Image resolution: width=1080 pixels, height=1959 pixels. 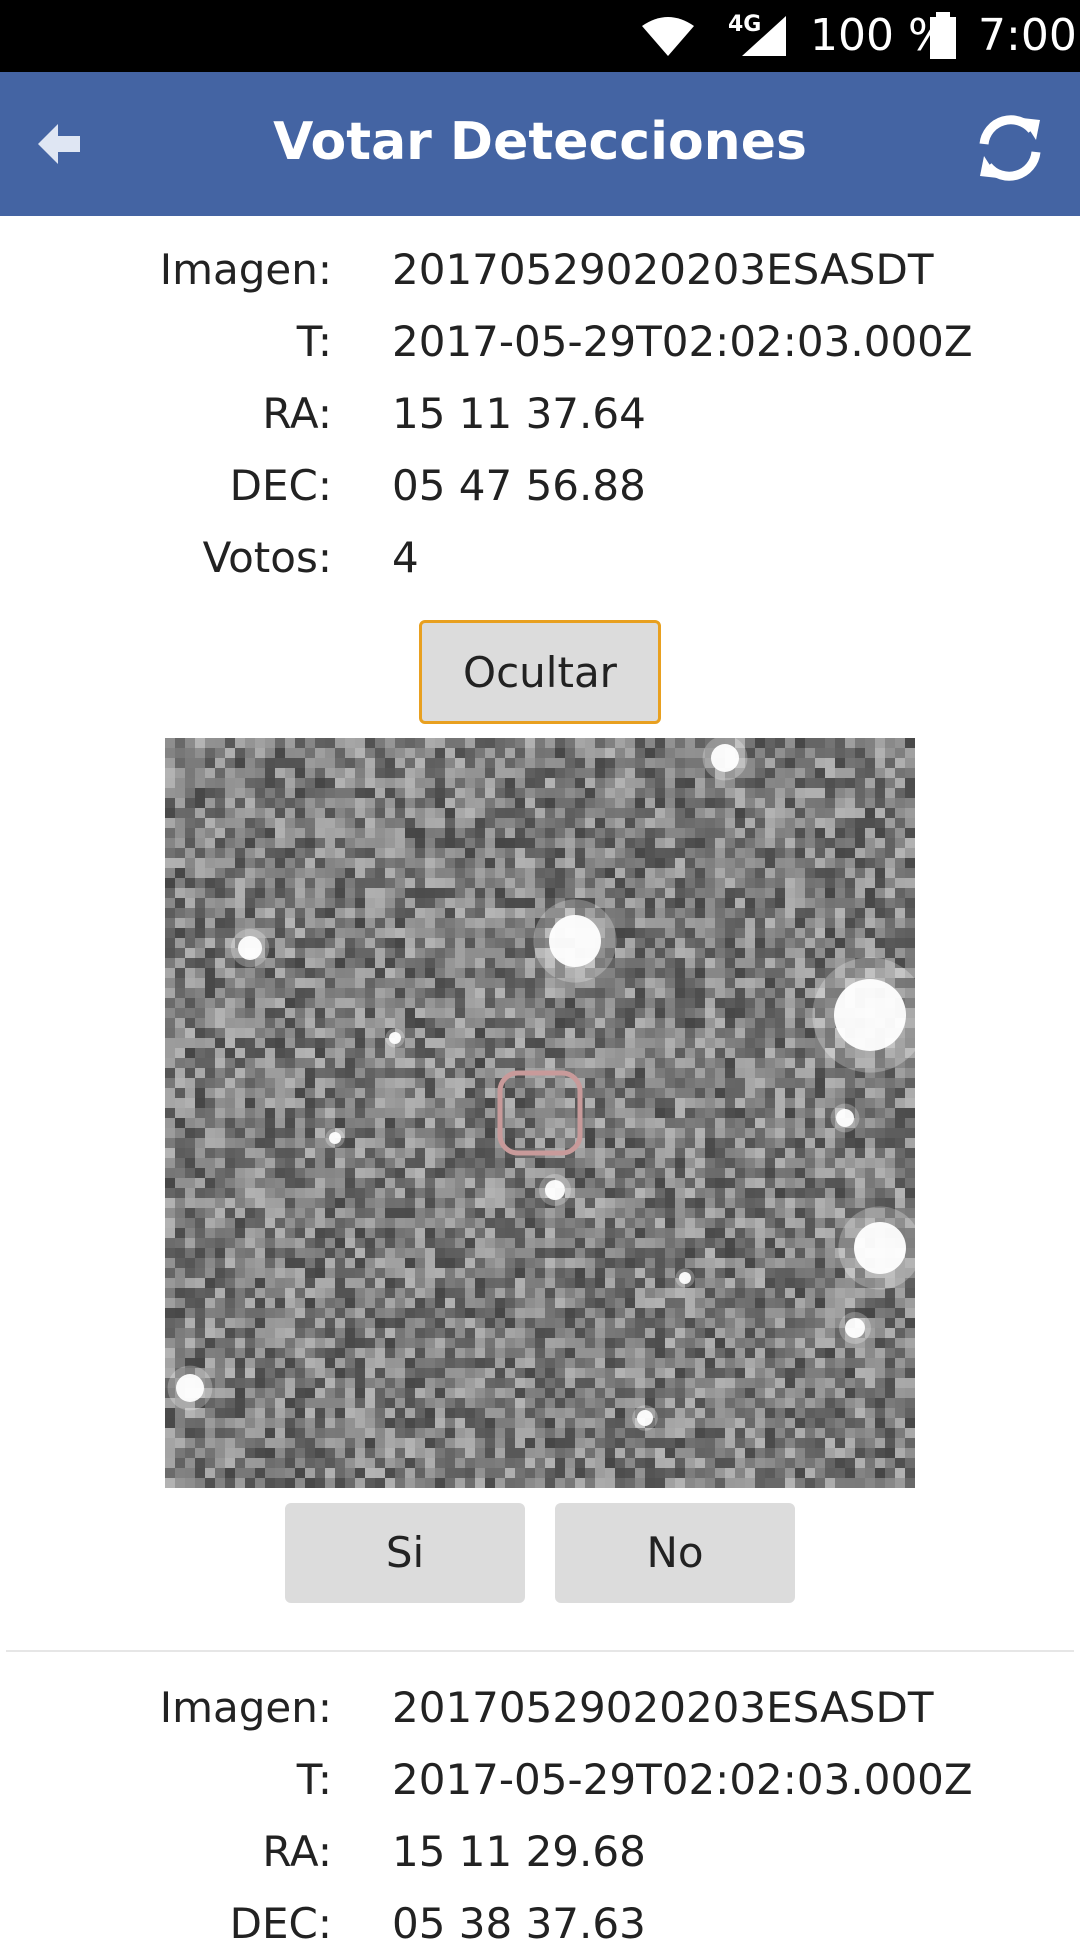 I want to click on signal-icon, so click(x=764, y=36).